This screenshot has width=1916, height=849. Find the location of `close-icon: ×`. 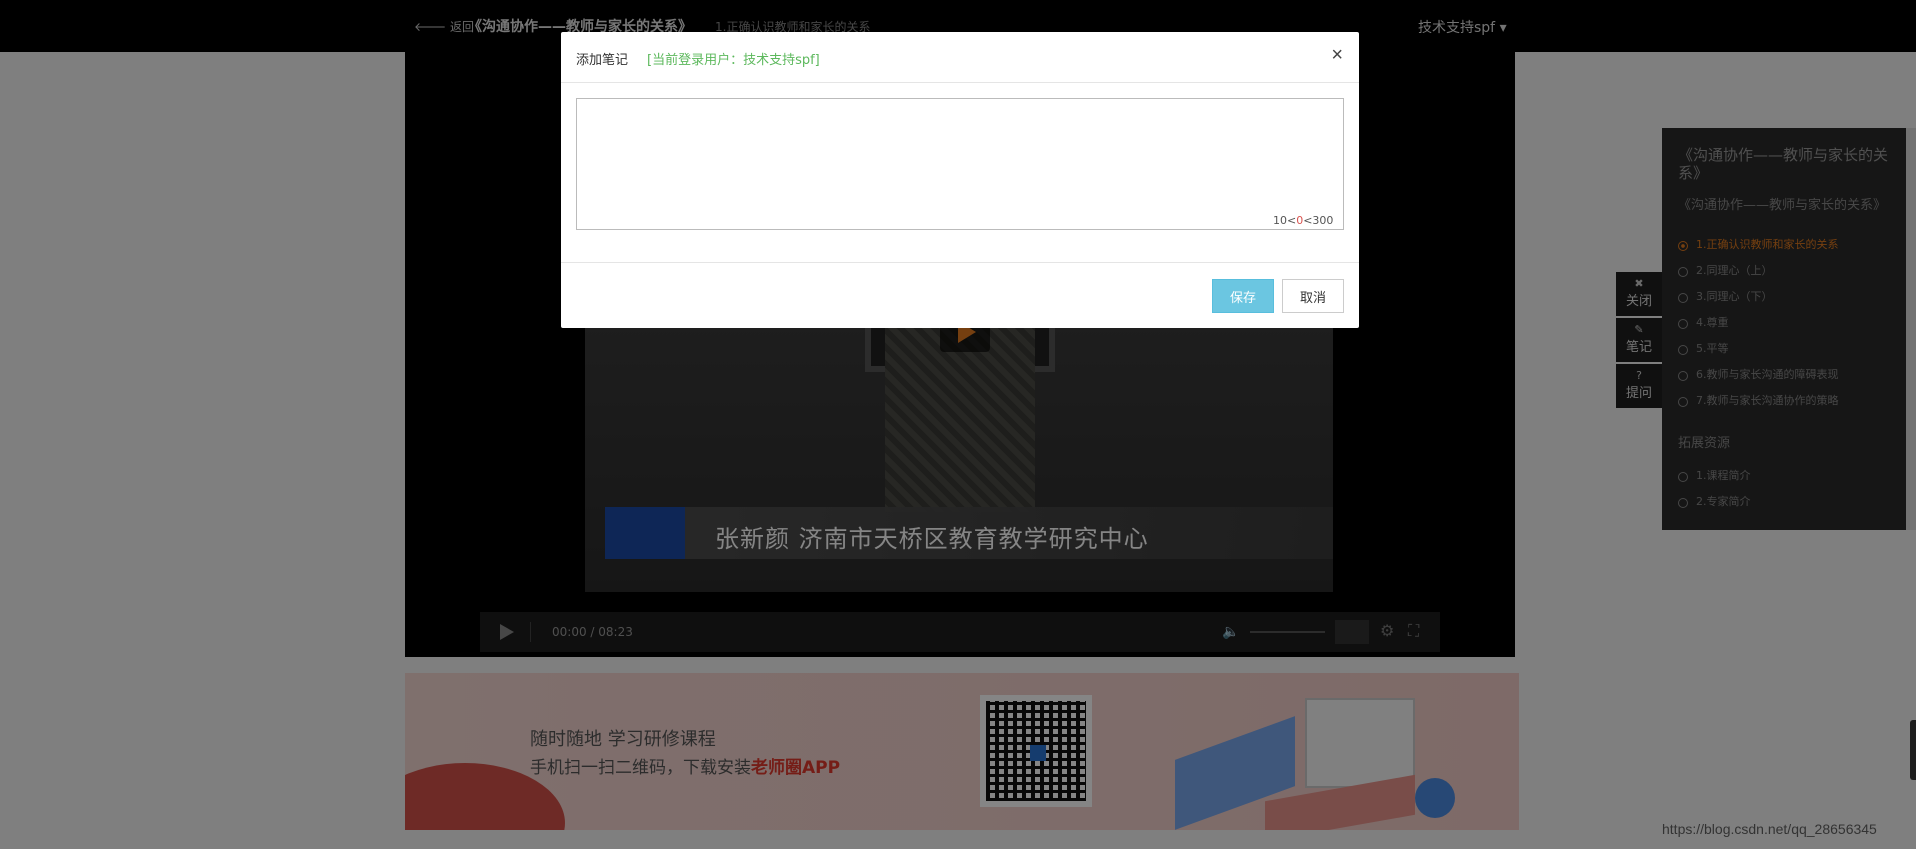

close-icon: × is located at coordinates (1337, 55).